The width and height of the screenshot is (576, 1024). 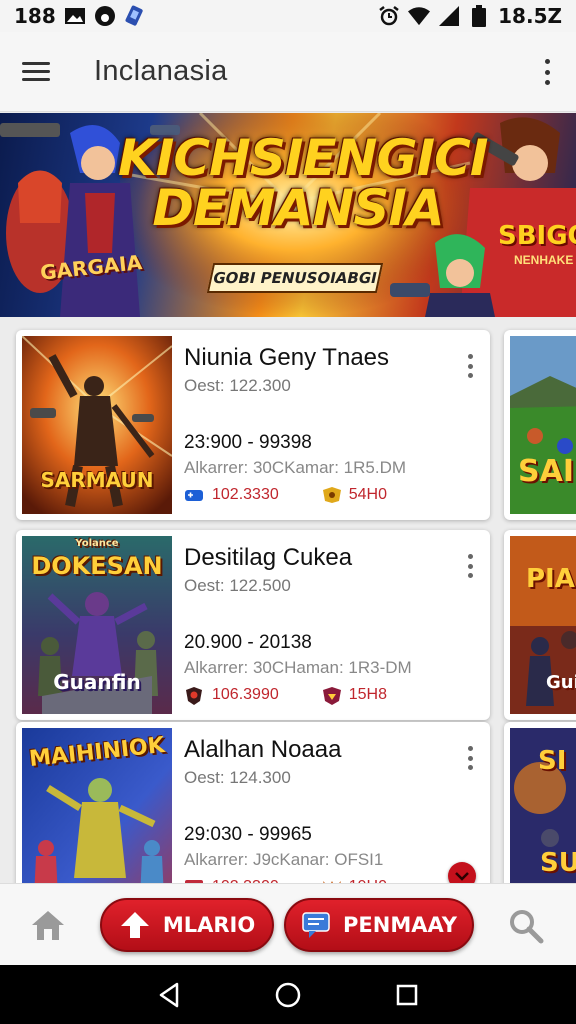 I want to click on card-range: 29:030 - 99965, so click(x=248, y=834).